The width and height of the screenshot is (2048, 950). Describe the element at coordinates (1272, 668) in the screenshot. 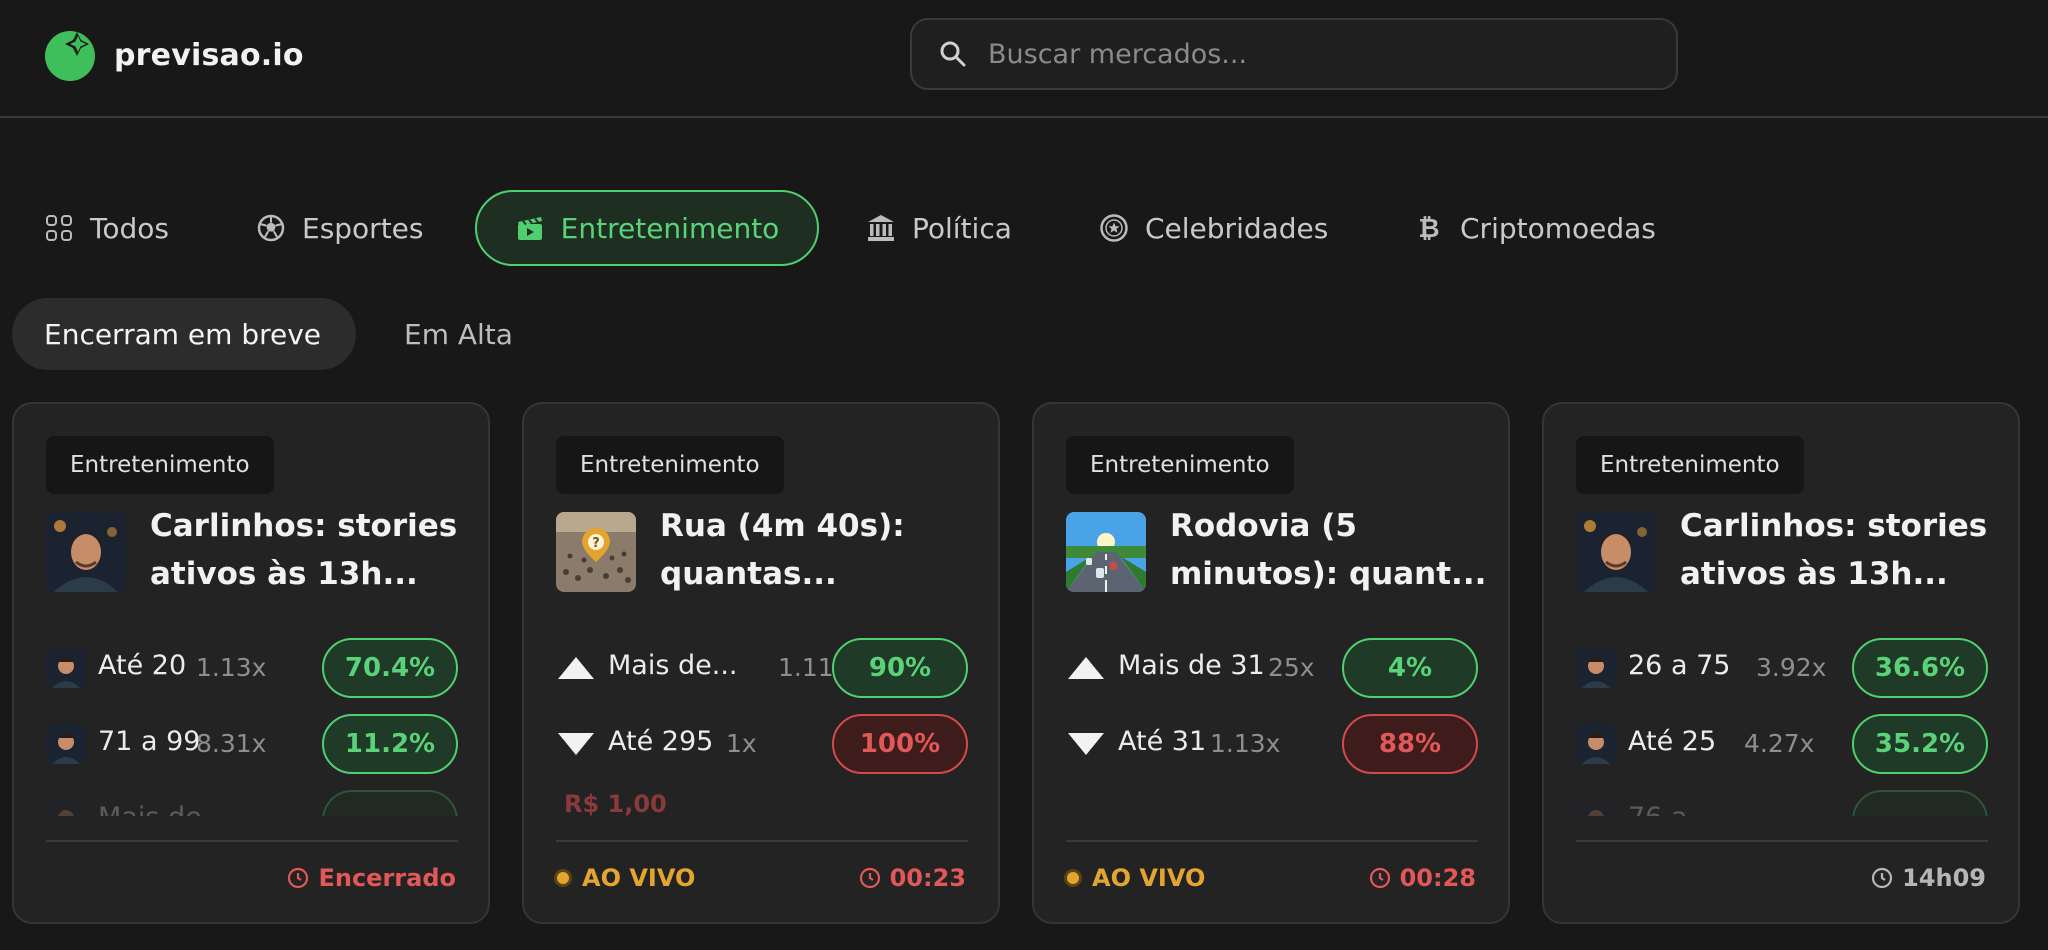

I see `market-option: Mais de 31 25x 4%` at that location.